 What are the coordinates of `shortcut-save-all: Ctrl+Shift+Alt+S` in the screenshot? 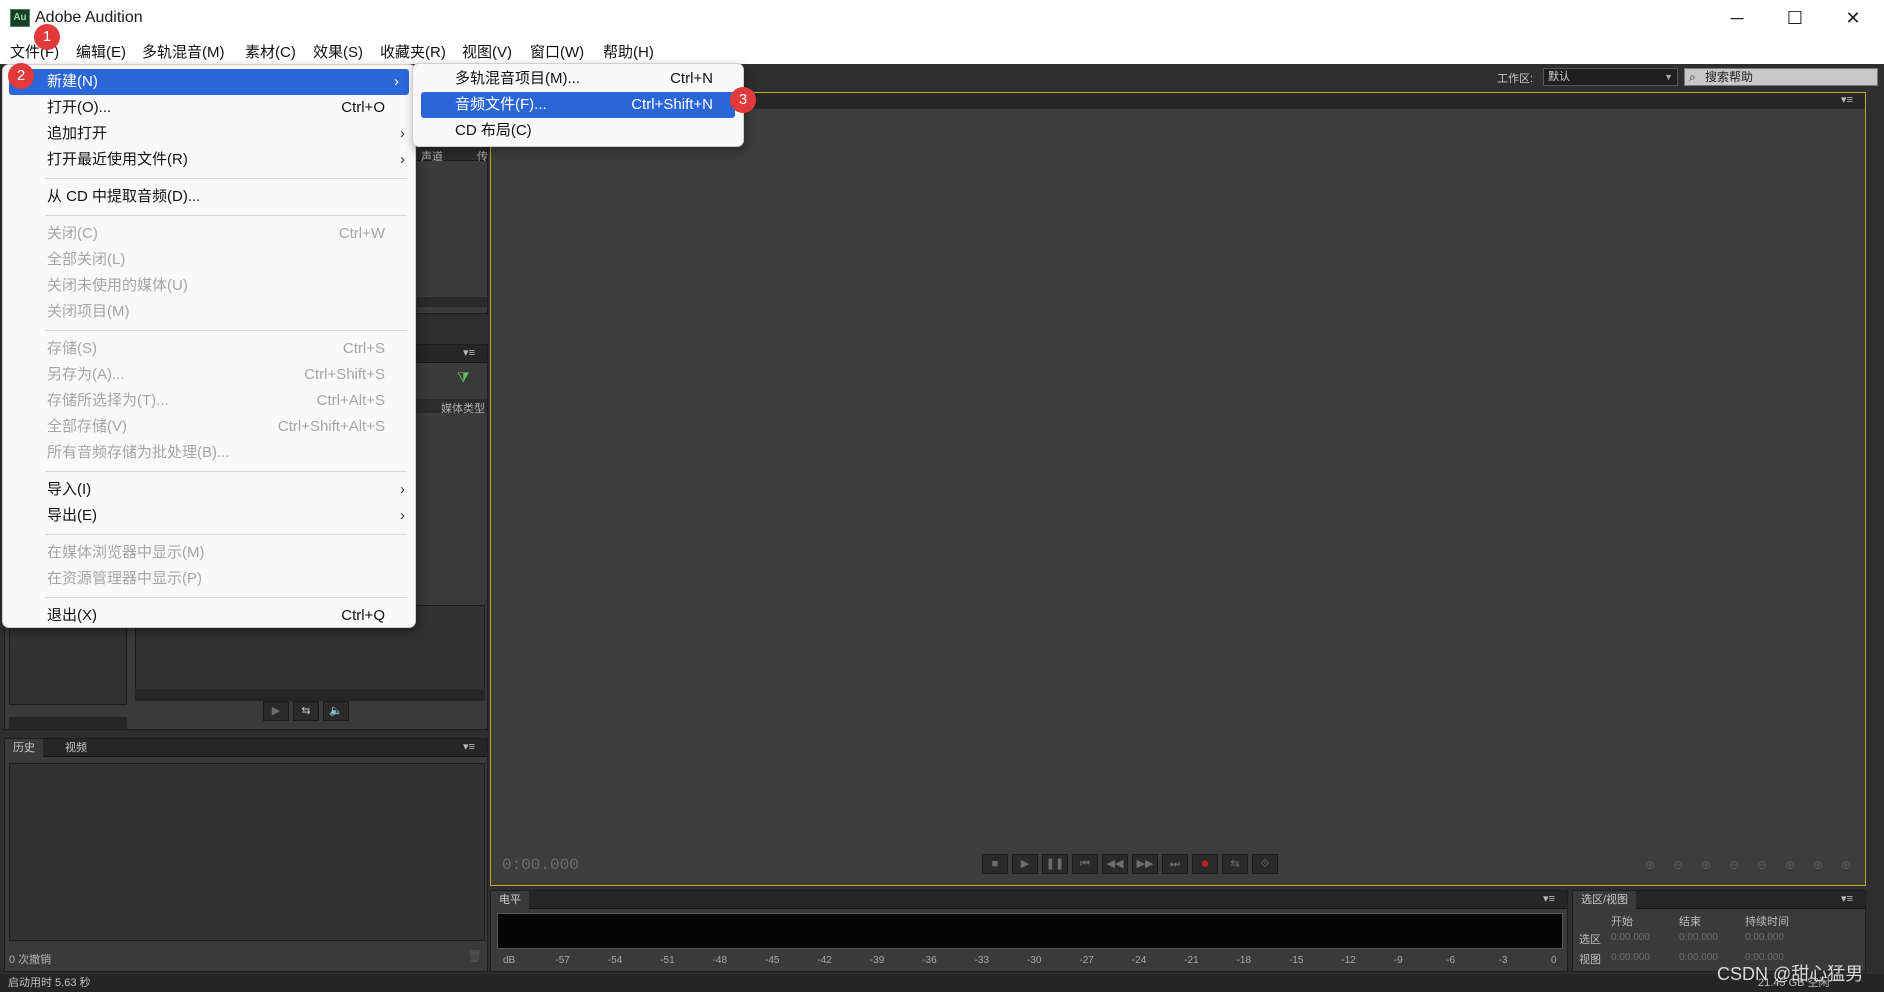 It's located at (331, 426).